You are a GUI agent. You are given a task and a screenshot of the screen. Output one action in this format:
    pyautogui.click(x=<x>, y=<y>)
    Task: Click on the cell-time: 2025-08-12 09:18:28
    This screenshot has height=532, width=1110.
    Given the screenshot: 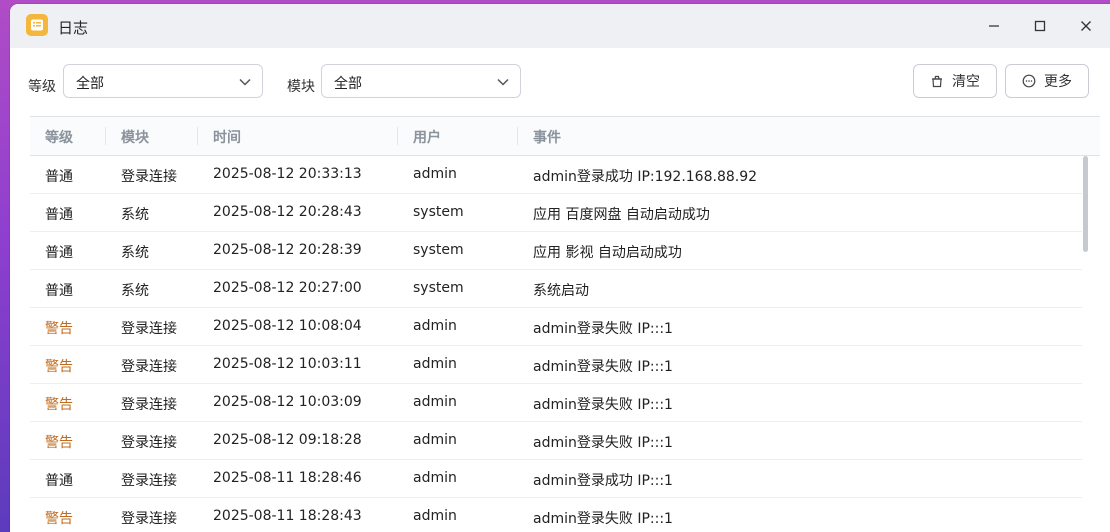 What is the action you would take?
    pyautogui.click(x=287, y=440)
    